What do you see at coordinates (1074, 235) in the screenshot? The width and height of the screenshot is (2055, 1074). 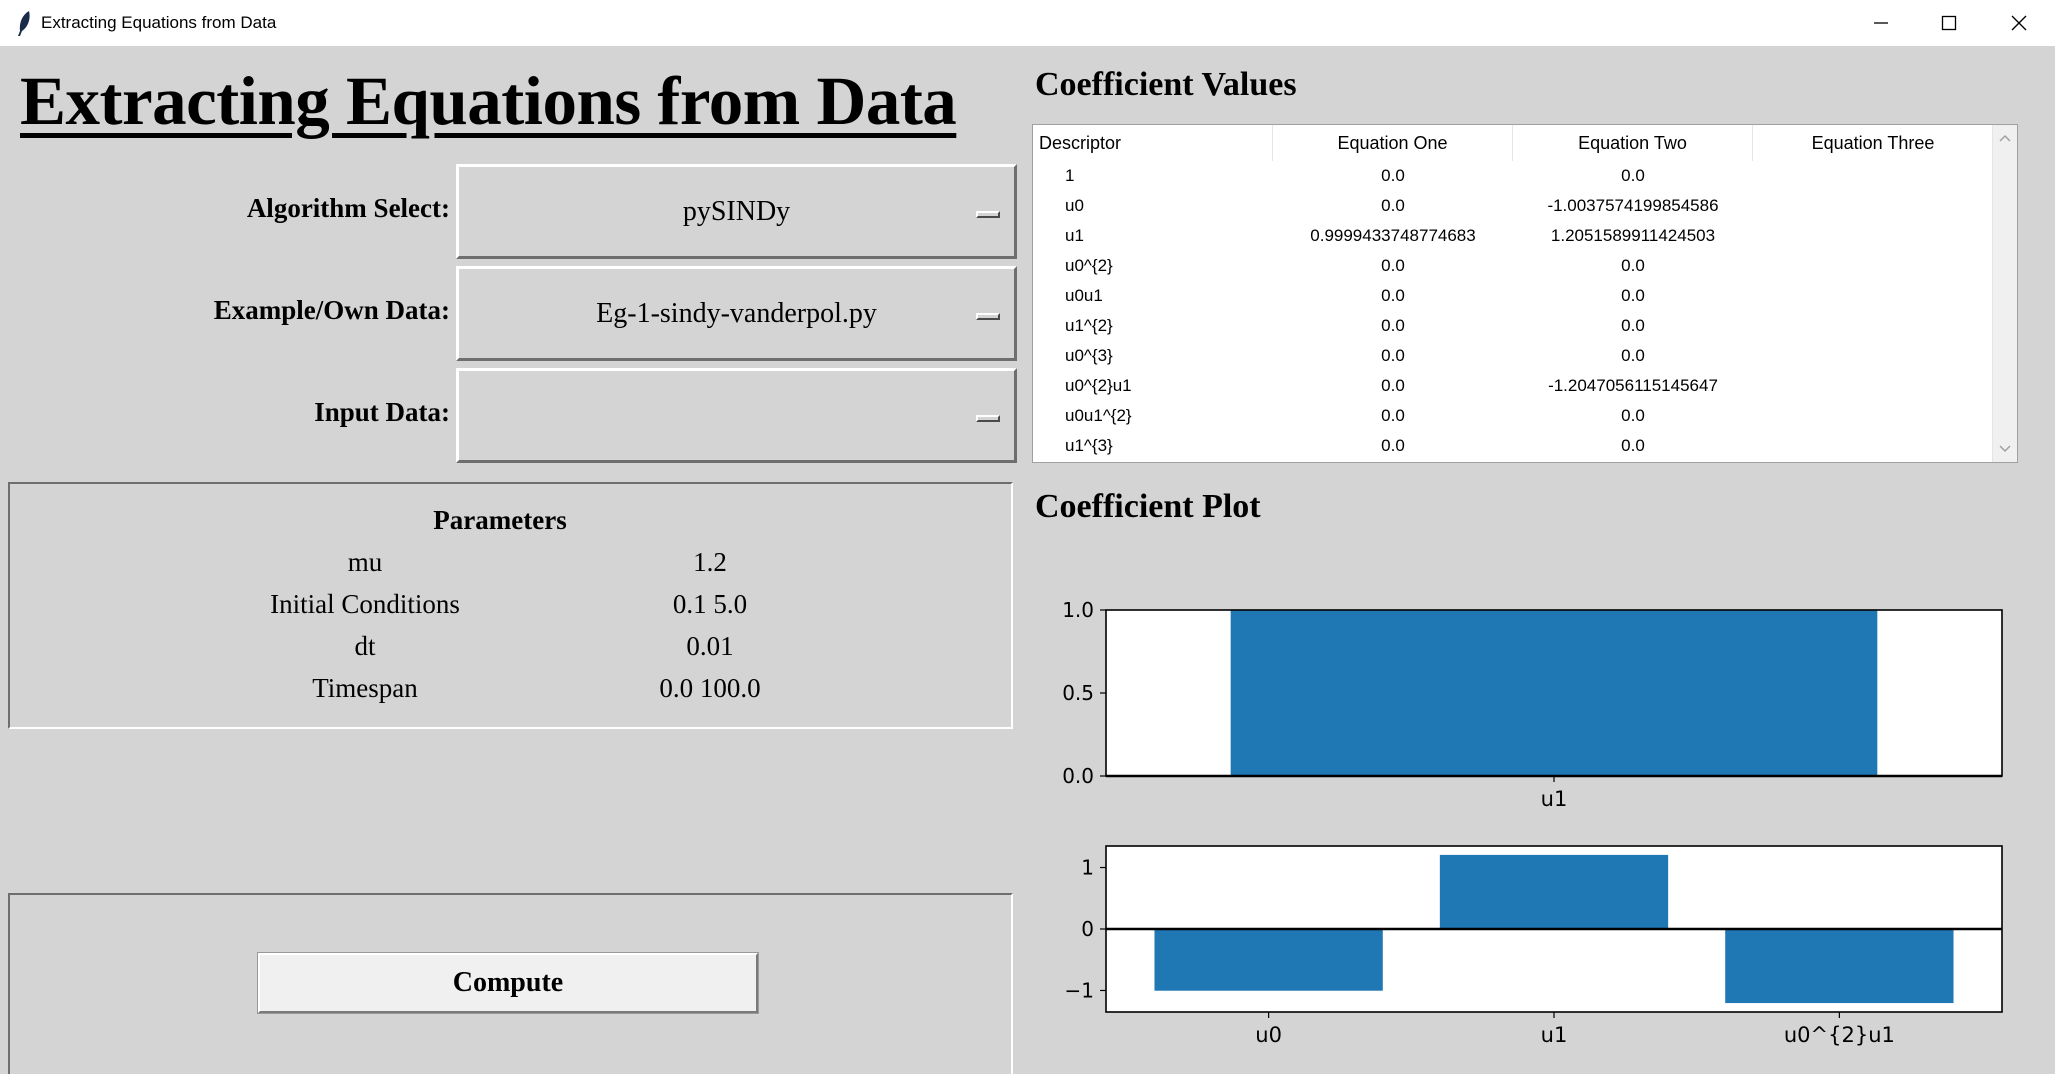 I see `descriptor-cell: u1` at bounding box center [1074, 235].